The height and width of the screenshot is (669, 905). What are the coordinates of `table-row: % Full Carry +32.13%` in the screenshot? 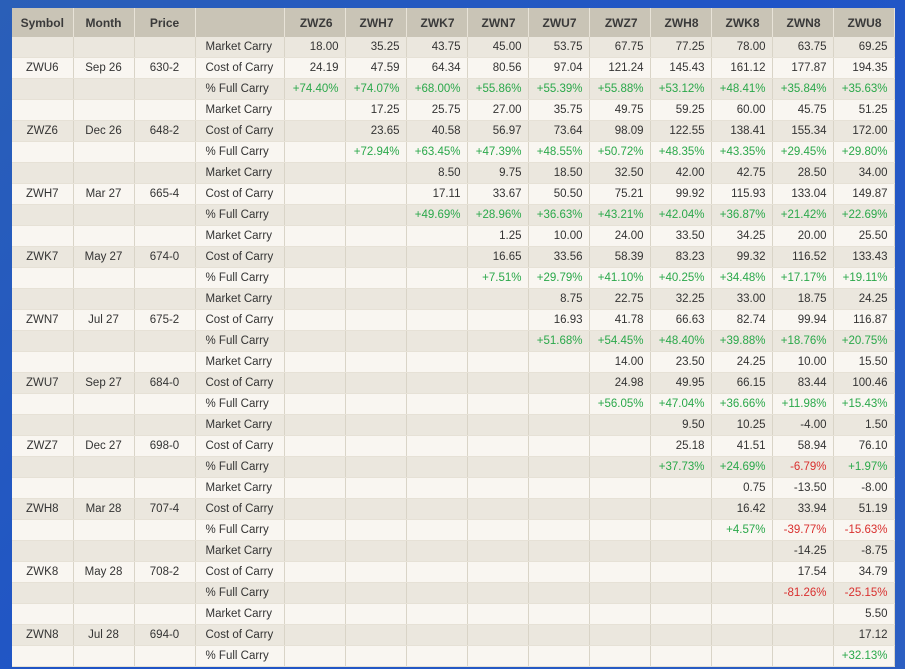 It's located at (453, 656).